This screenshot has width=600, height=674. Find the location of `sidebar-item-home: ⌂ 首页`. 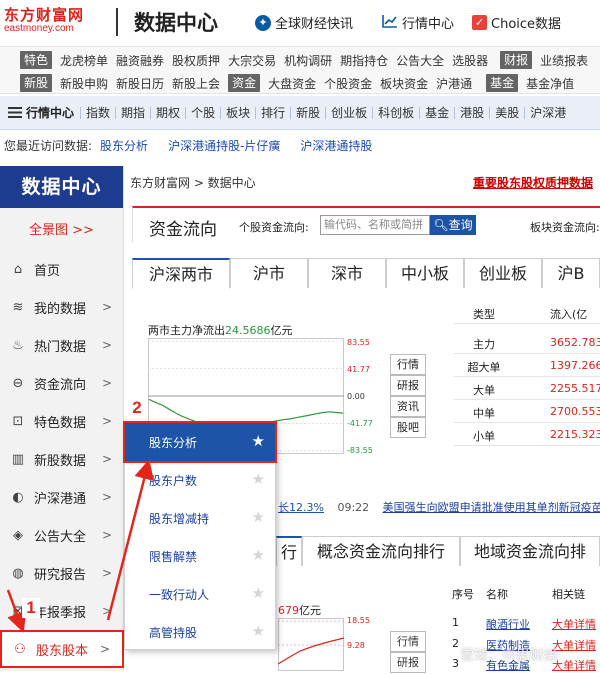

sidebar-item-home: ⌂ 首页 is located at coordinates (62, 269).